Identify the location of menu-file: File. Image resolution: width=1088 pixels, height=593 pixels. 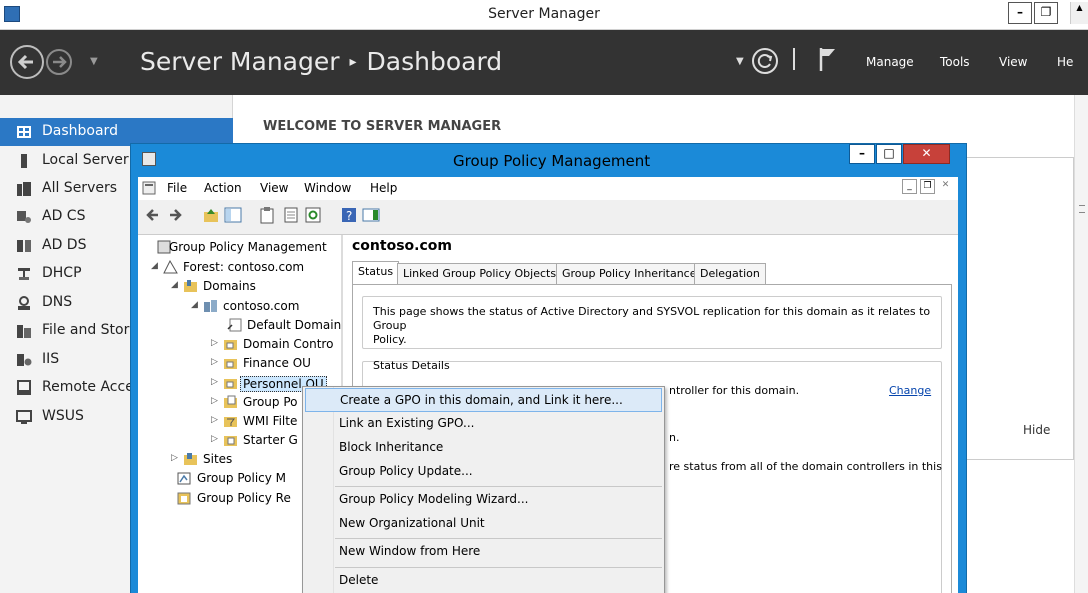
(177, 188).